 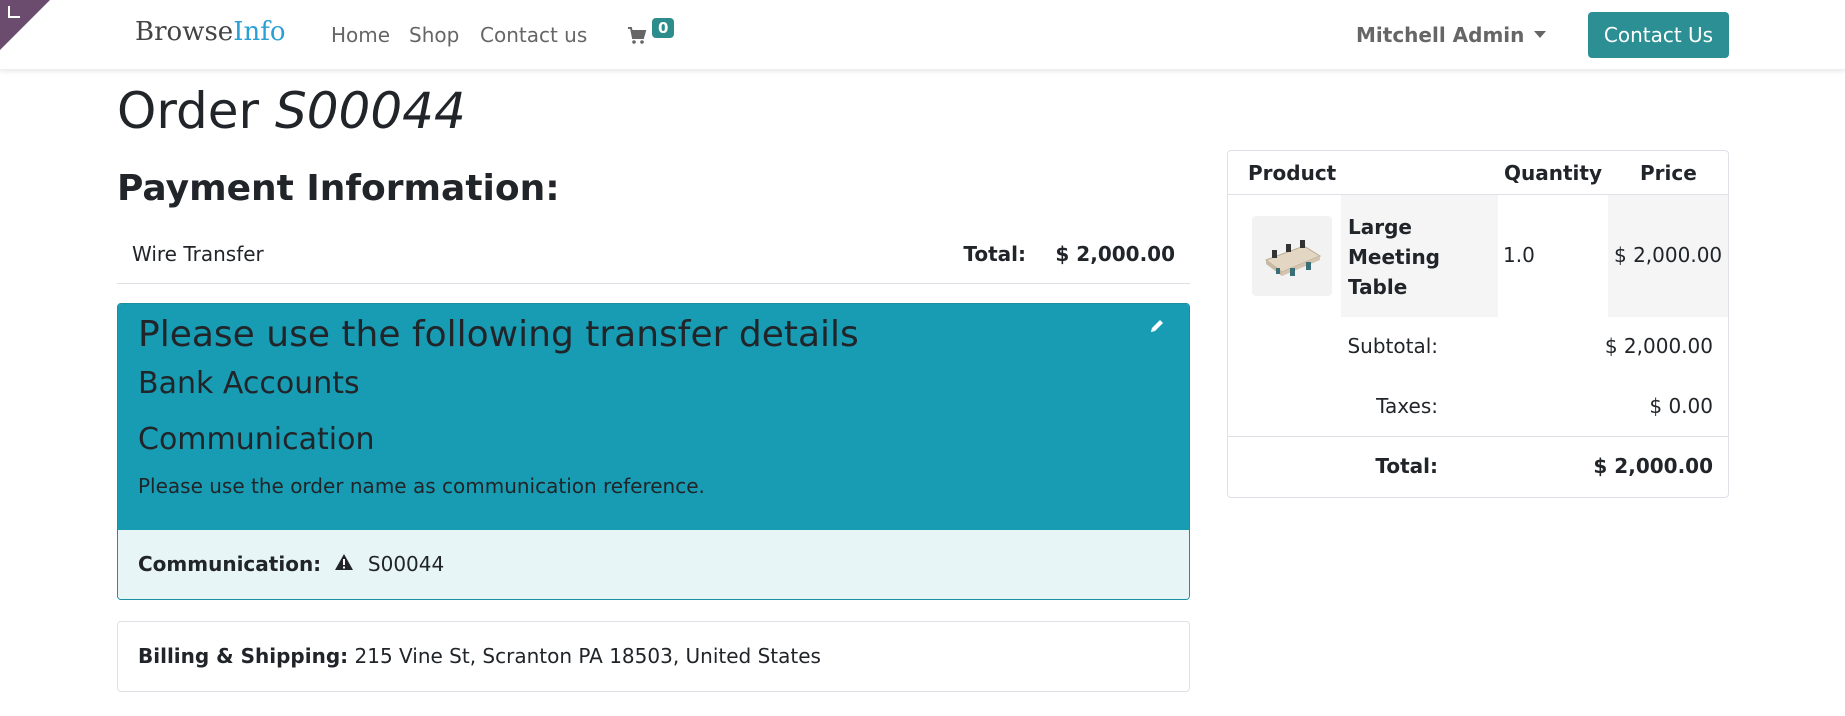 What do you see at coordinates (1292, 173) in the screenshot?
I see `column-header-product: Product` at bounding box center [1292, 173].